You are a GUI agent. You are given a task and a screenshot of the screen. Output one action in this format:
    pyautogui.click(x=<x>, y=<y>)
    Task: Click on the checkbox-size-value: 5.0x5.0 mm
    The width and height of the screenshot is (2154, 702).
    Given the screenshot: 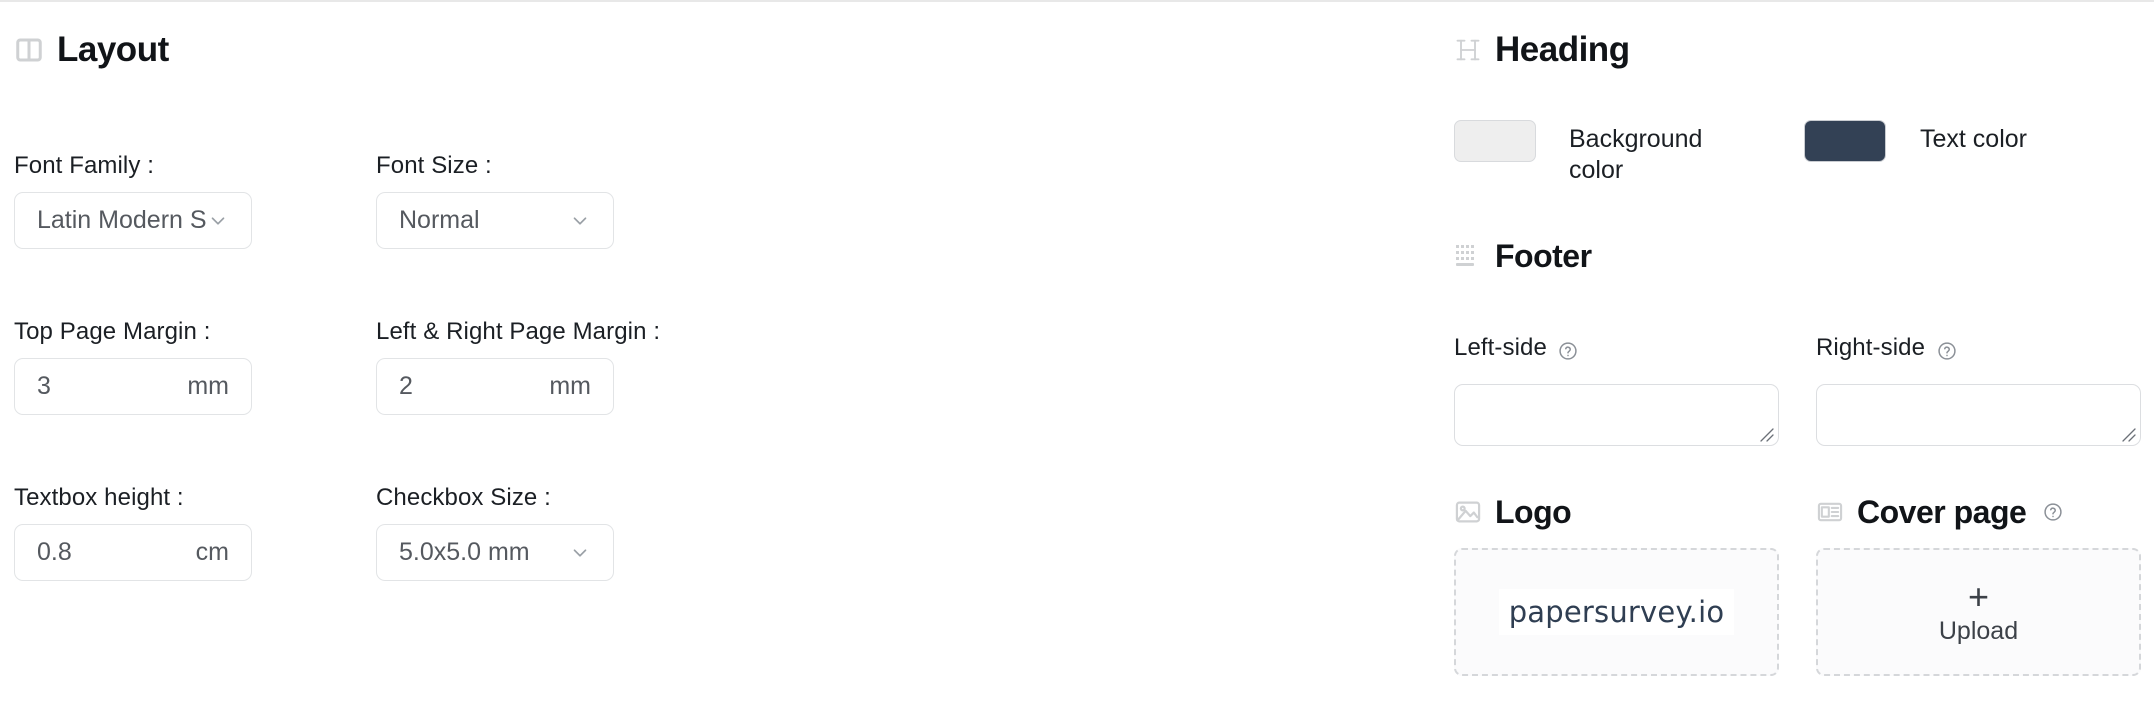 What is the action you would take?
    pyautogui.click(x=464, y=552)
    